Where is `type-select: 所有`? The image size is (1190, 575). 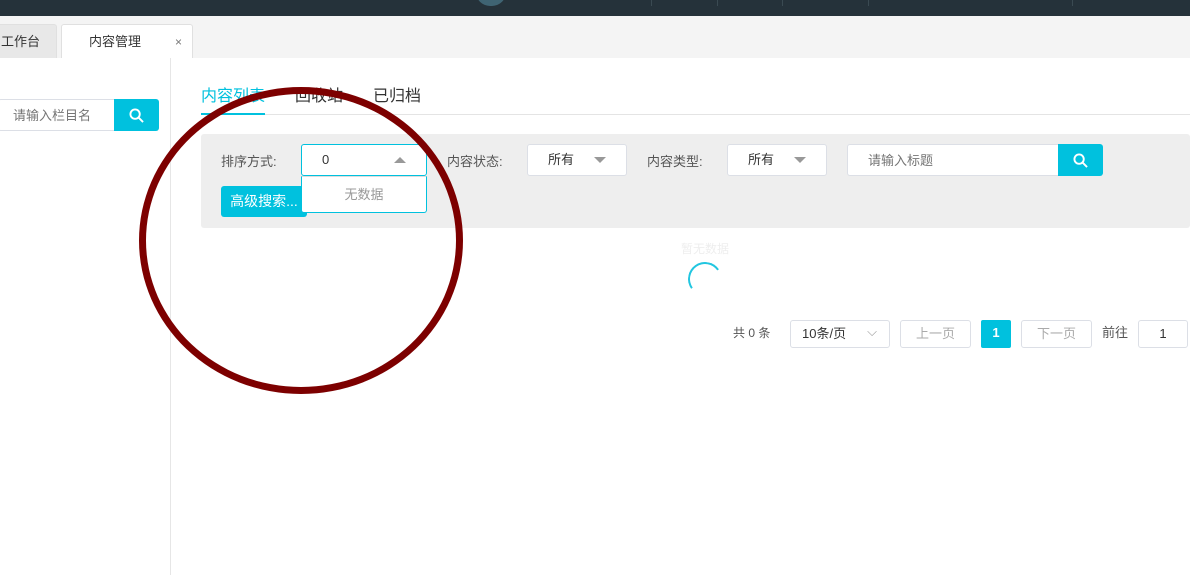
type-select: 所有 is located at coordinates (777, 160).